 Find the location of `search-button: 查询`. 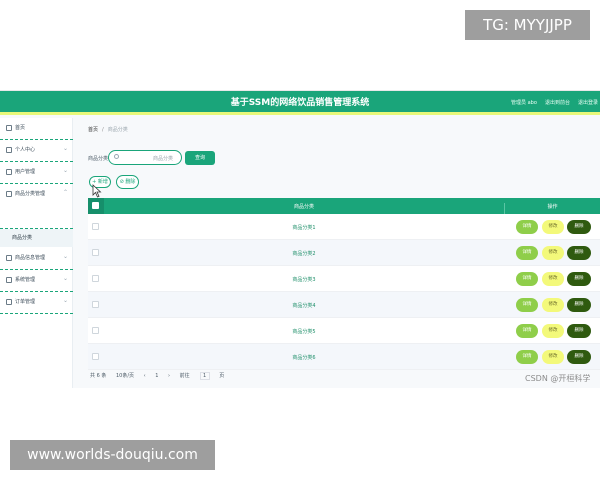

search-button: 查询 is located at coordinates (200, 158).